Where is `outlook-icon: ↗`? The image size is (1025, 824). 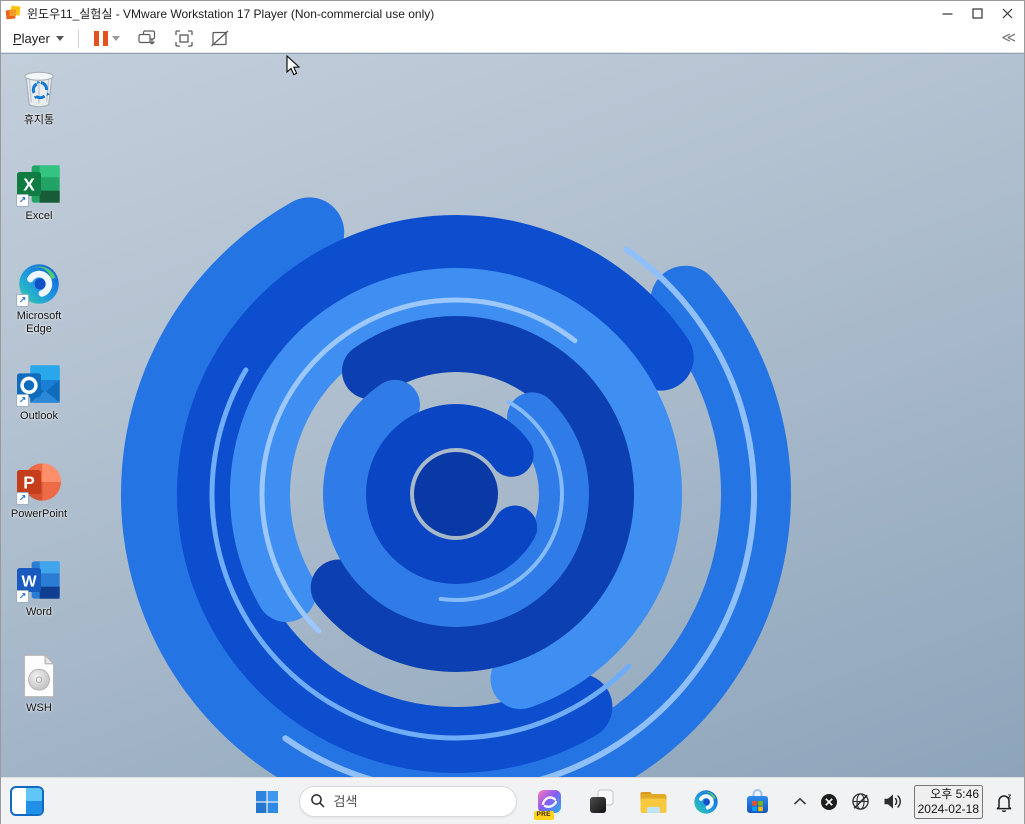
outlook-icon: ↗ is located at coordinates (39, 384).